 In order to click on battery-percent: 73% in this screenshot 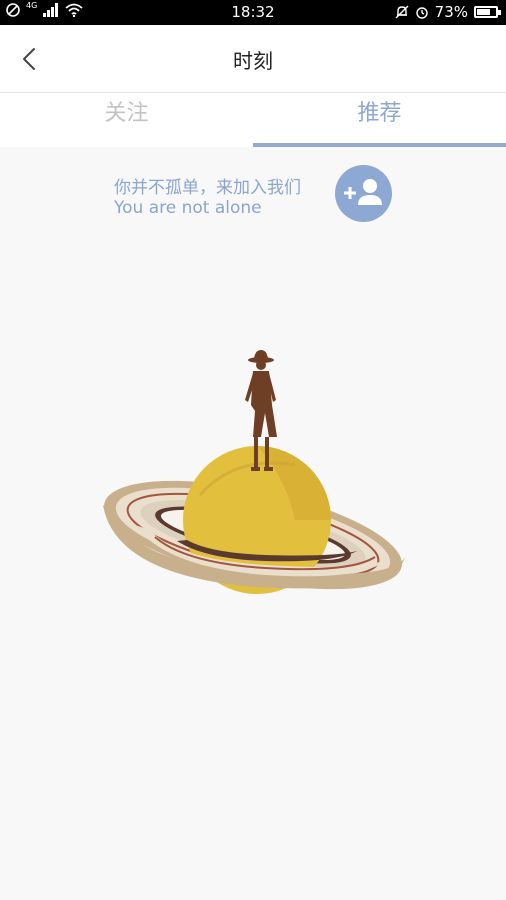, I will do `click(451, 12)`.